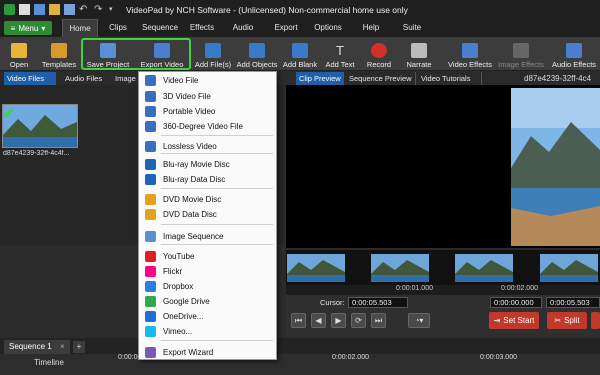  Describe the element at coordinates (320, 78) in the screenshot. I see `tab-clip-preview: Clip Preview` at that location.